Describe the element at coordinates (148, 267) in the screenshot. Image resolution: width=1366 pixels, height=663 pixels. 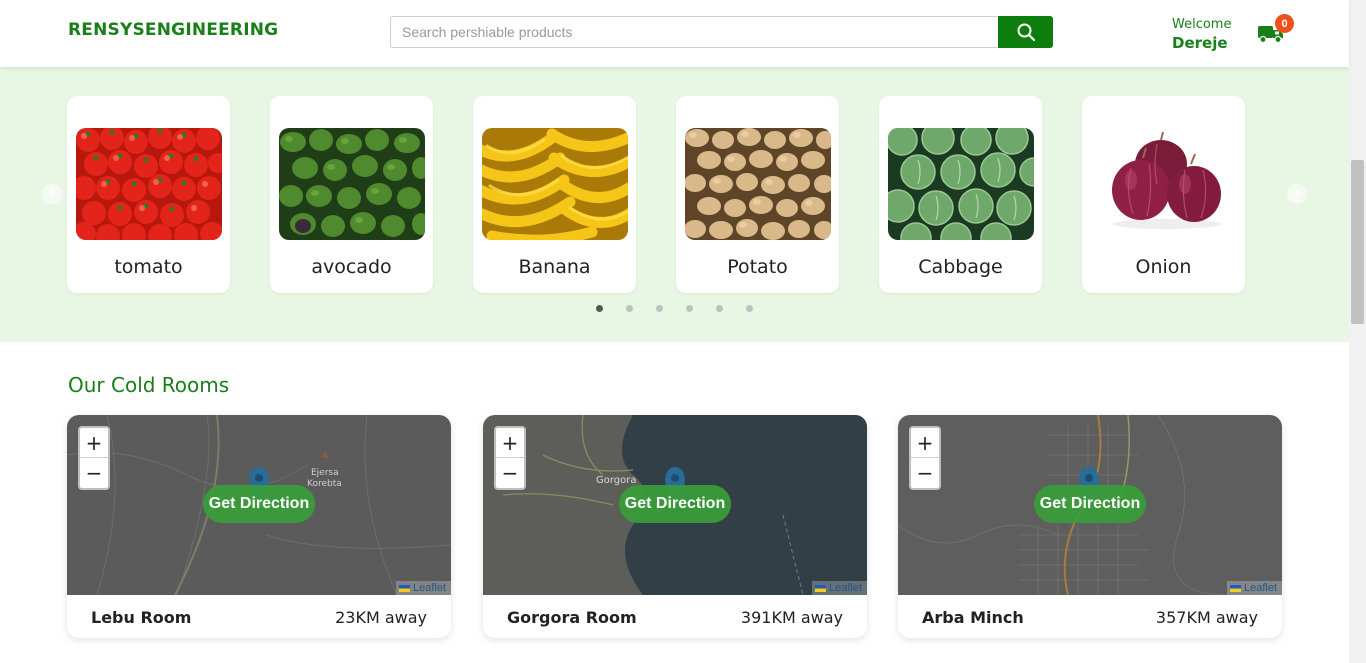
I see `product-name: tomato` at that location.